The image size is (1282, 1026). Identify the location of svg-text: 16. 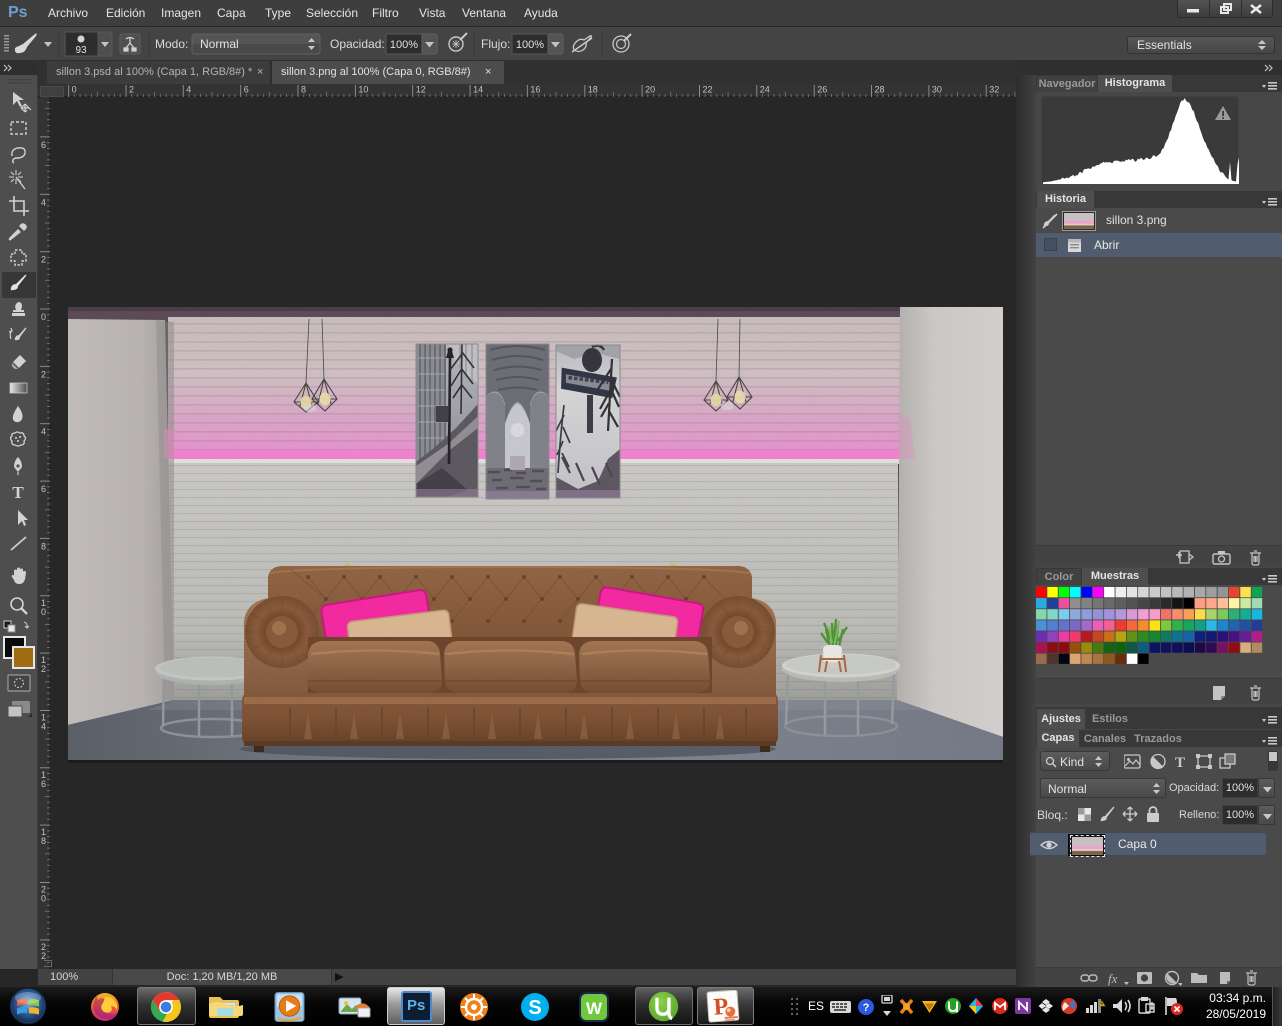
(535, 90).